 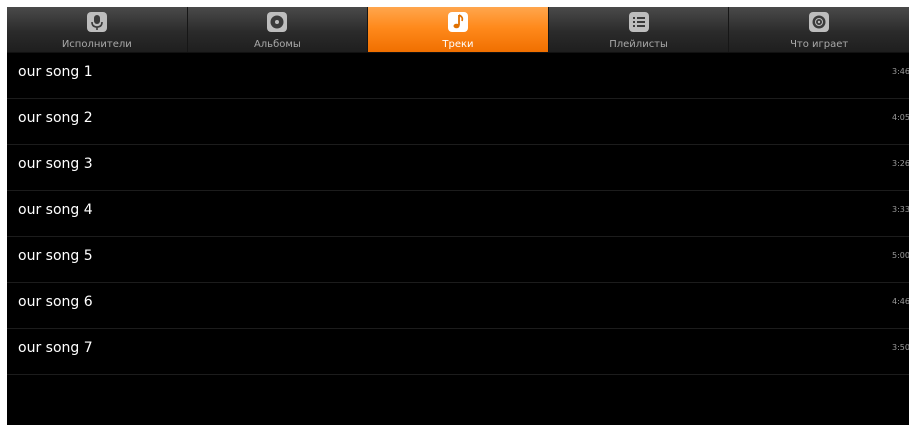 I want to click on track-duration: 4:05, so click(x=900, y=117).